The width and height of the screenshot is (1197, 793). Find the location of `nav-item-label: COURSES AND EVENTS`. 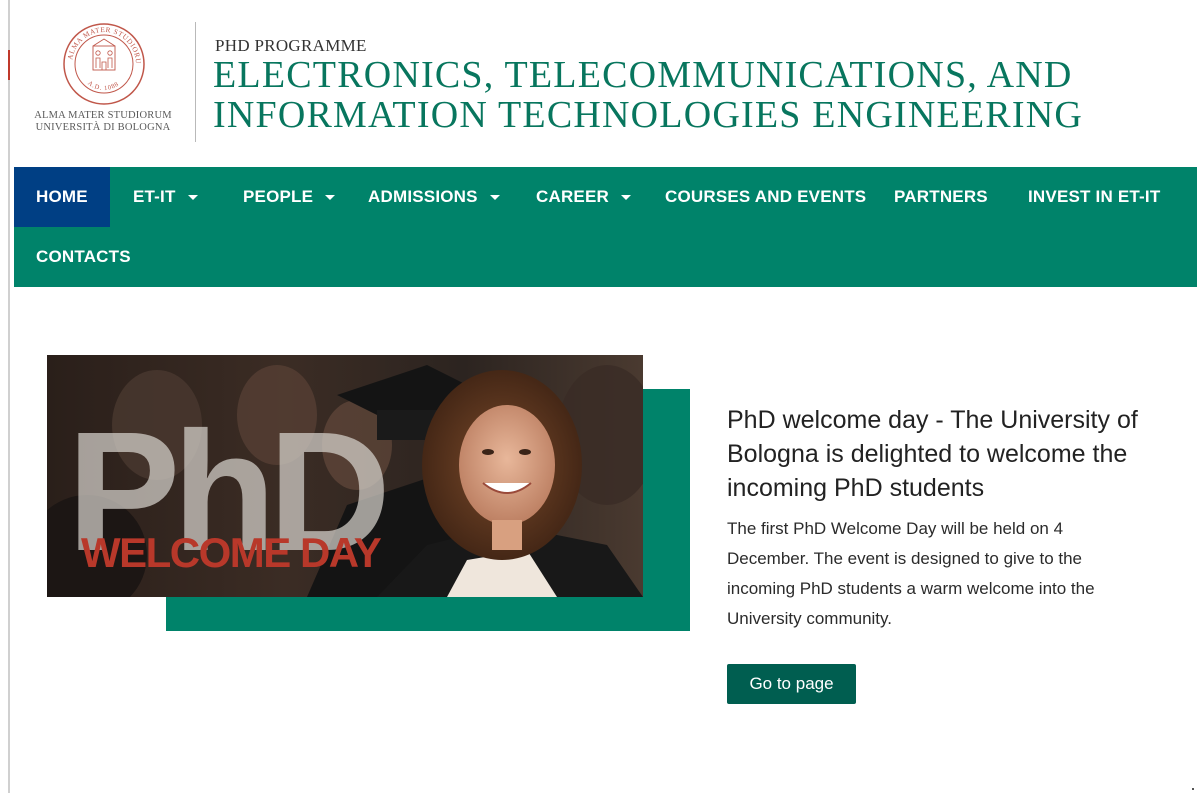

nav-item-label: COURSES AND EVENTS is located at coordinates (766, 196).